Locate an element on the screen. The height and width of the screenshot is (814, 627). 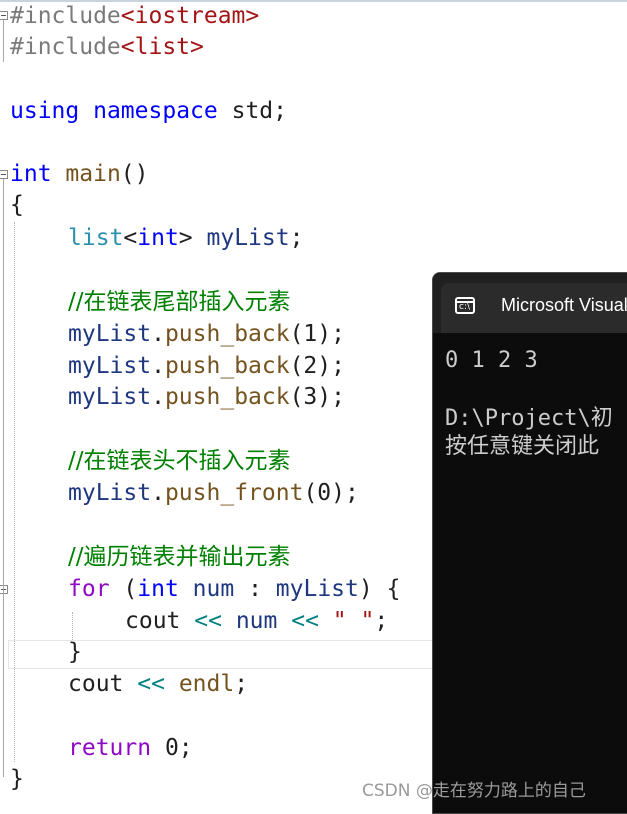
code-line-11: myList.push_back(1); is located at coordinates (206, 334).